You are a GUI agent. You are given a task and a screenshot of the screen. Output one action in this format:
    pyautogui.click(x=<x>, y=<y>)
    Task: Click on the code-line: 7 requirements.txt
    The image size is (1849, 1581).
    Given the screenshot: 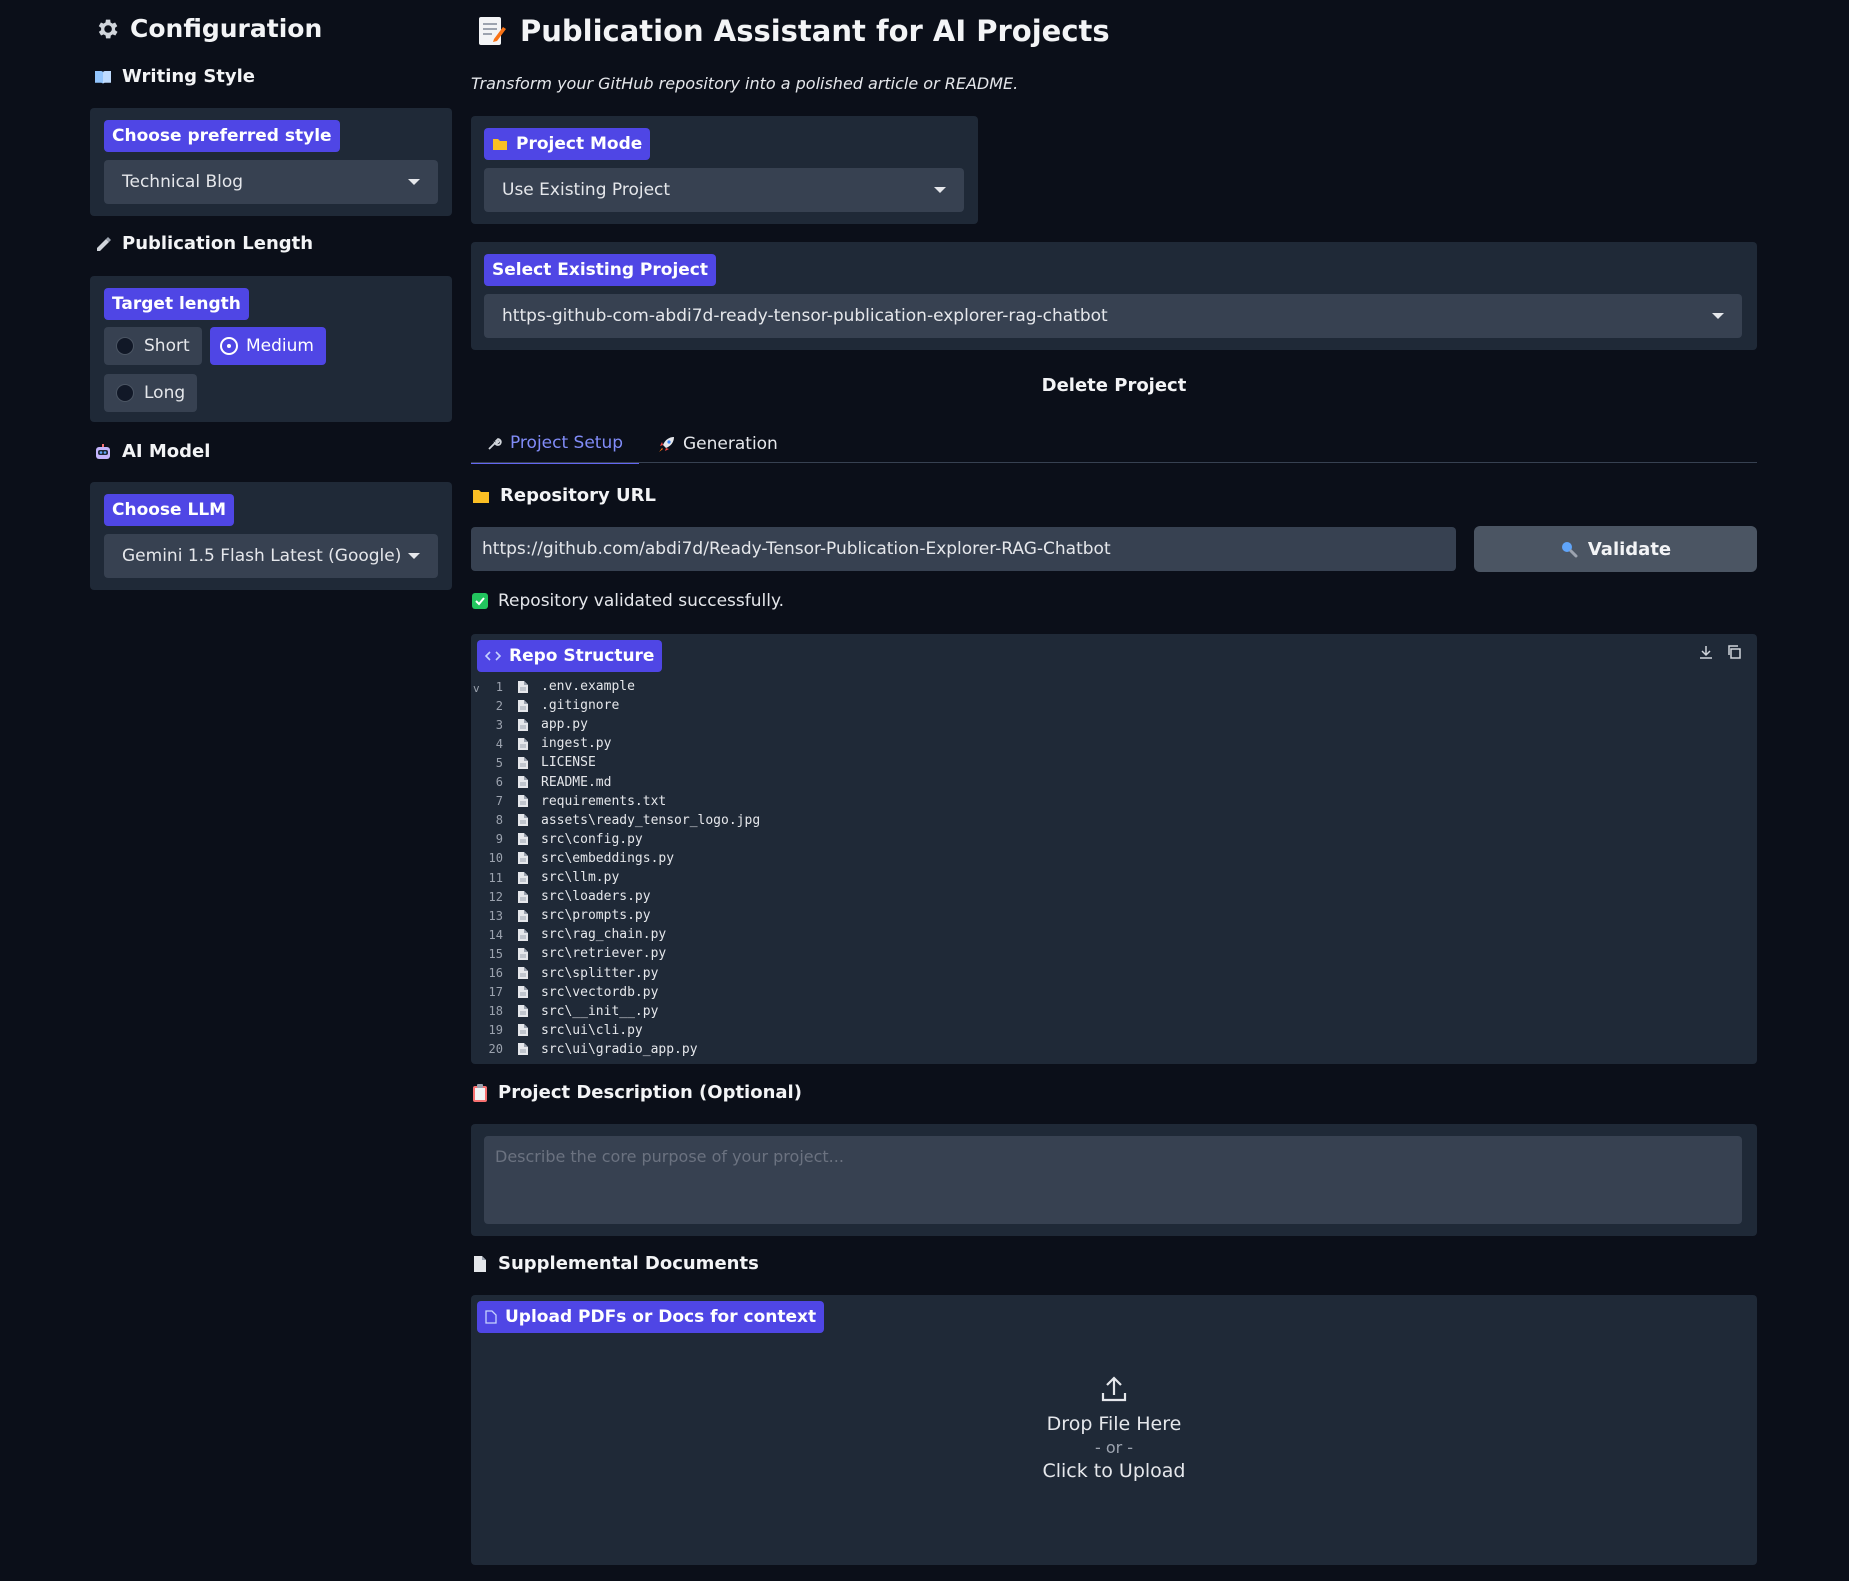 What is the action you would take?
    pyautogui.click(x=568, y=801)
    